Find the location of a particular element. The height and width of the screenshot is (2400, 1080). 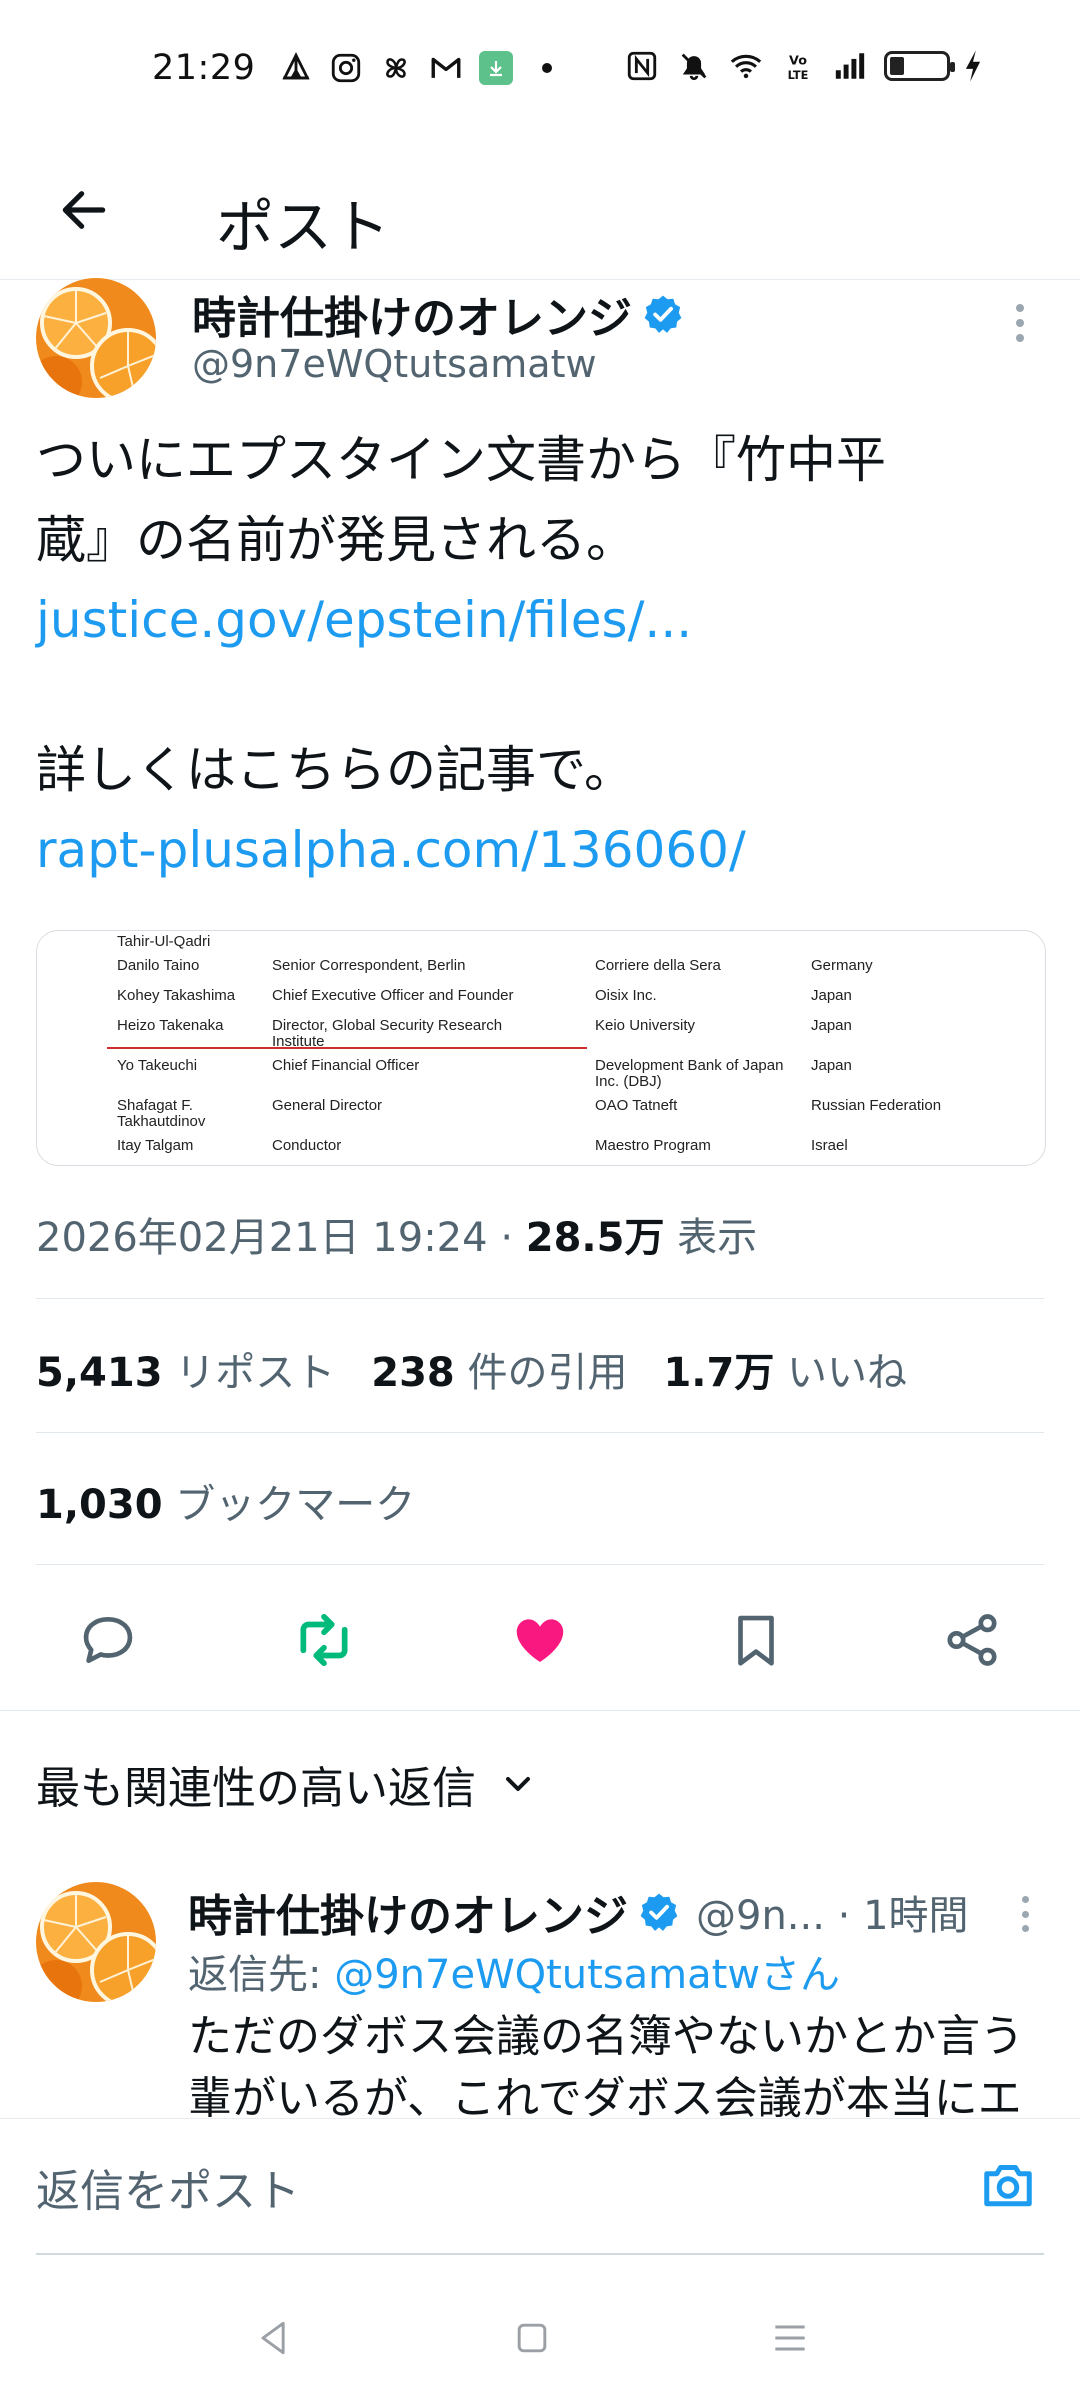

doc-cell: Inc. (DBJ) is located at coordinates (628, 1081).